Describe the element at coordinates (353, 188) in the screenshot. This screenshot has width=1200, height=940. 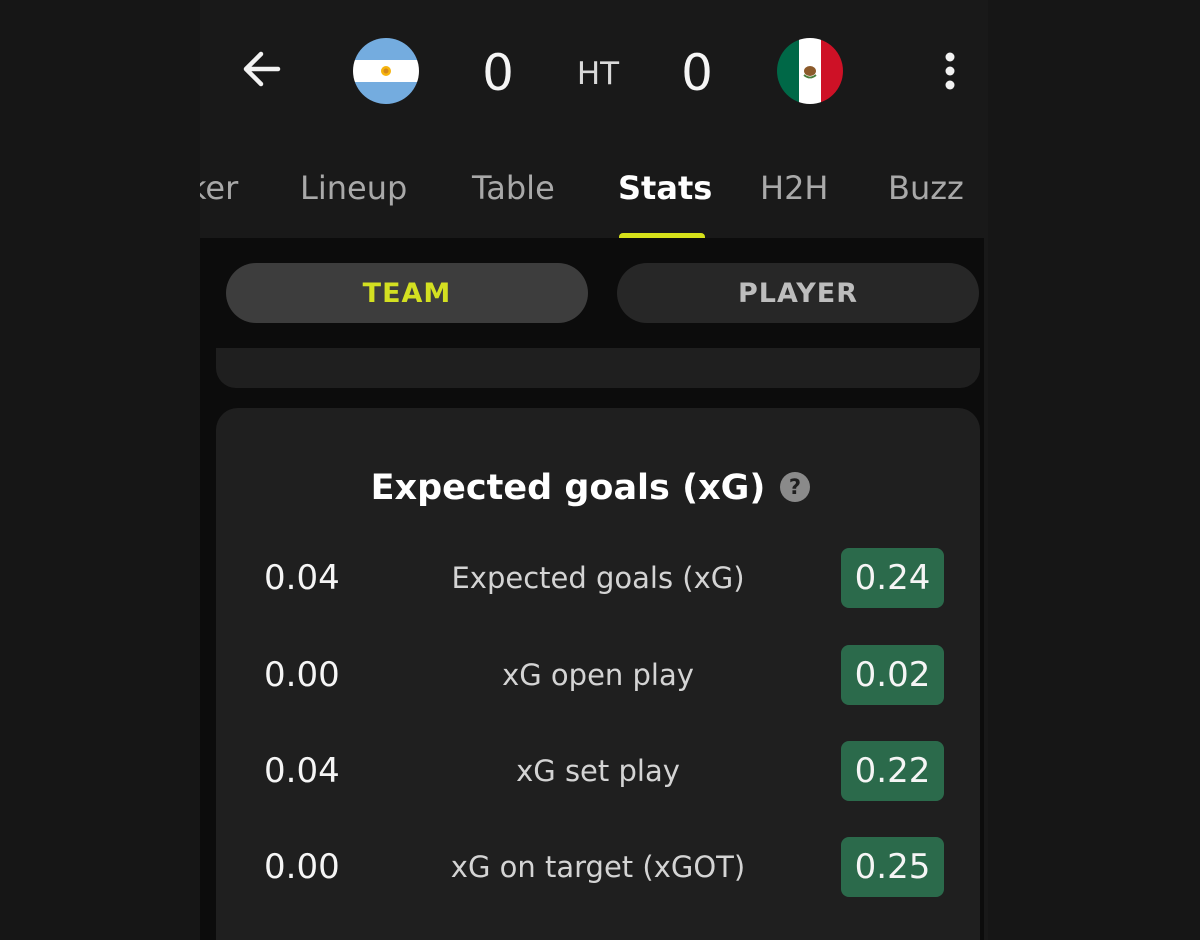
I see `tab-lineup: Lineup` at that location.